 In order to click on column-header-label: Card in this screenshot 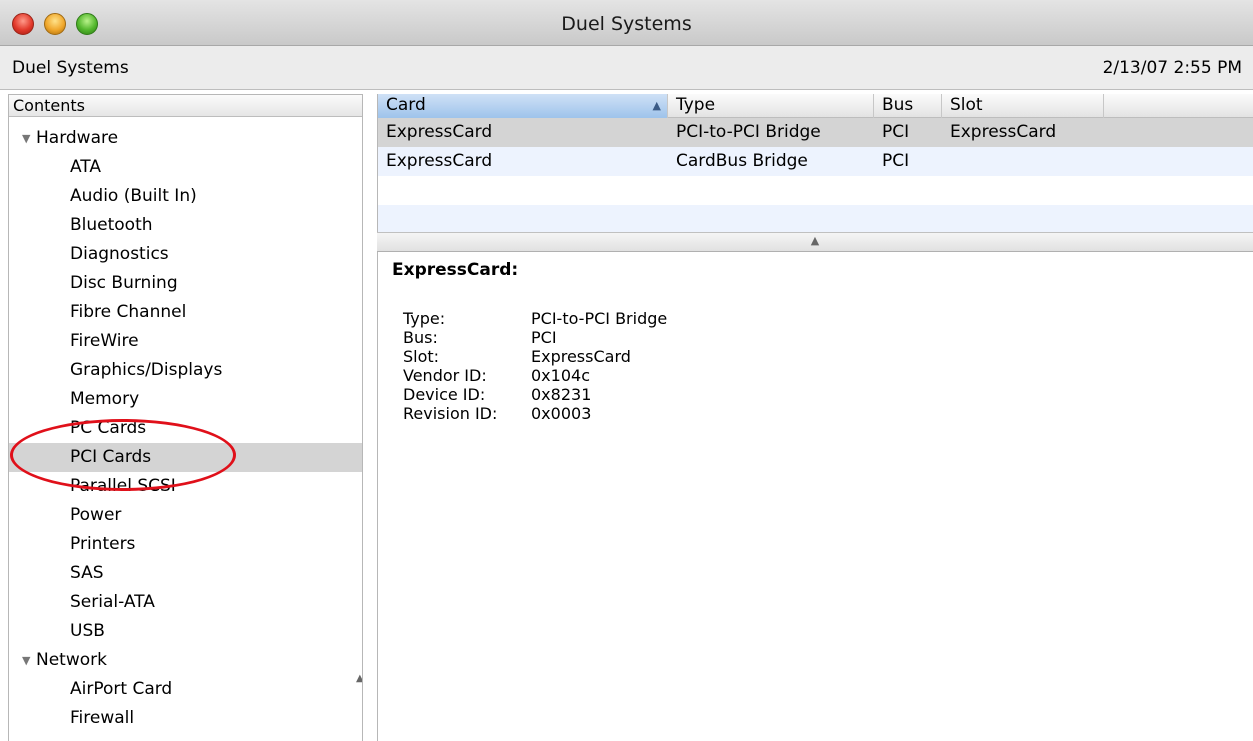, I will do `click(406, 105)`.